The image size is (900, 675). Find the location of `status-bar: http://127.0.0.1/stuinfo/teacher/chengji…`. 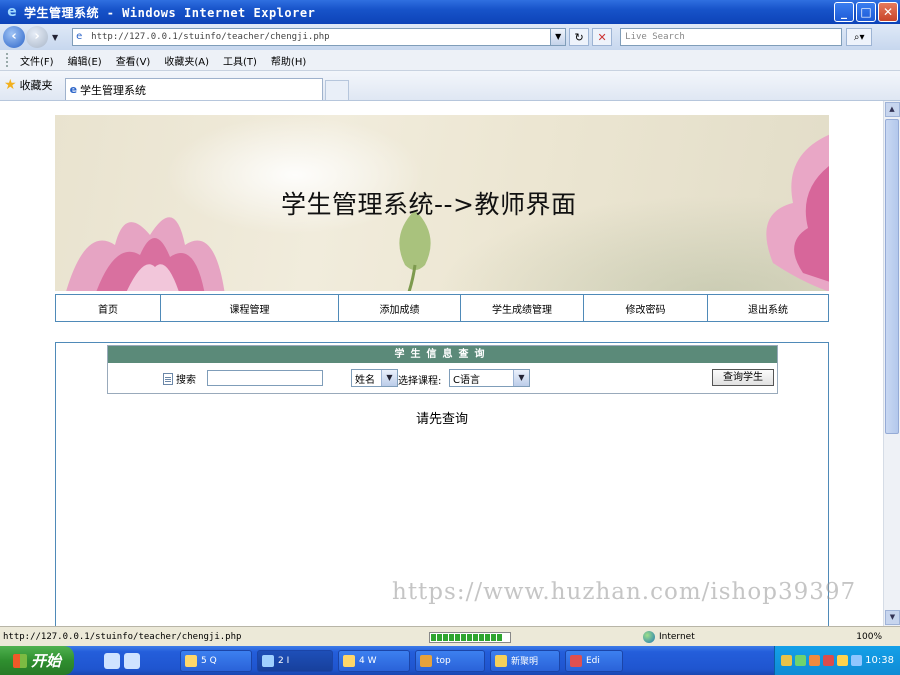

status-bar: http://127.0.0.1/stuinfo/teacher/chengji… is located at coordinates (450, 636).